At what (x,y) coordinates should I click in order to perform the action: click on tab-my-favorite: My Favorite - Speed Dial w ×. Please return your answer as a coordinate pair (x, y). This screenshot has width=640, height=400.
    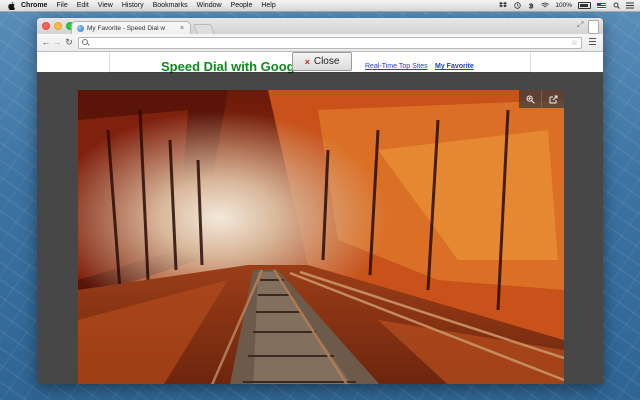
    Looking at the image, I should click on (131, 28).